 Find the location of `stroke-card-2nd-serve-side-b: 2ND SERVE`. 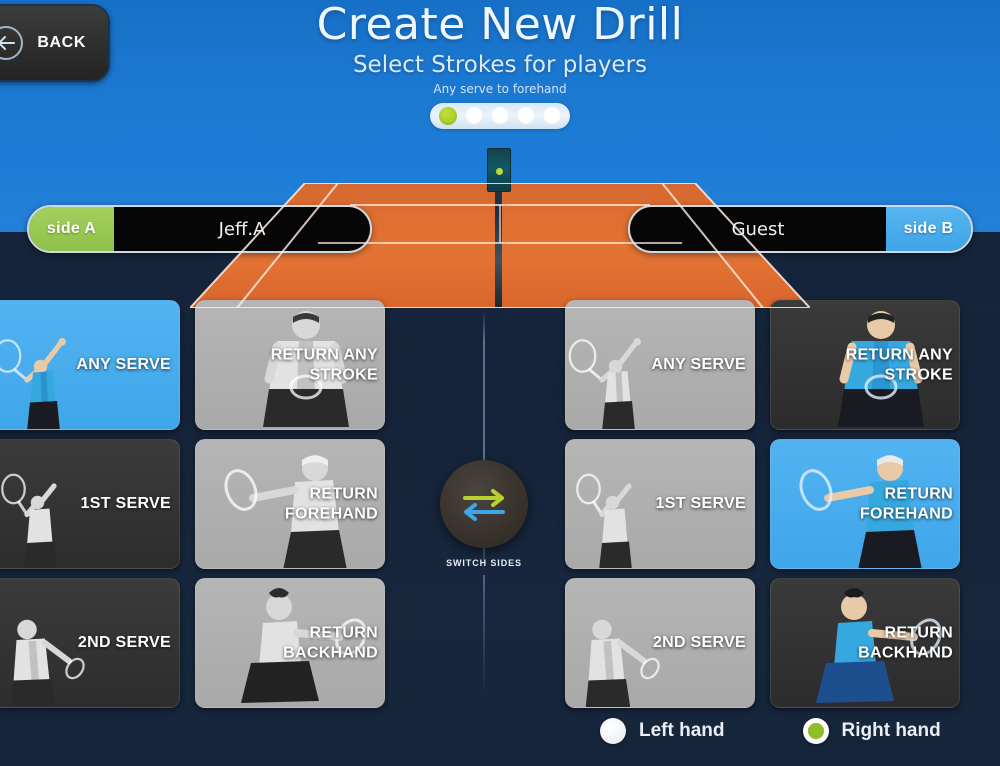

stroke-card-2nd-serve-side-b: 2ND SERVE is located at coordinates (660, 643).